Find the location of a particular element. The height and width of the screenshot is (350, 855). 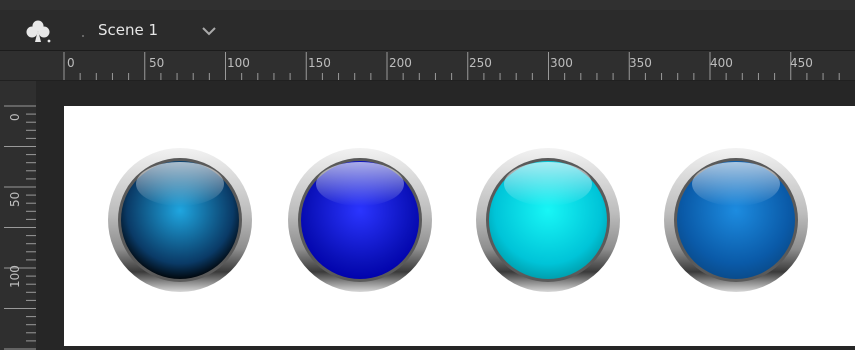

ruler-label: 250 is located at coordinates (480, 63).